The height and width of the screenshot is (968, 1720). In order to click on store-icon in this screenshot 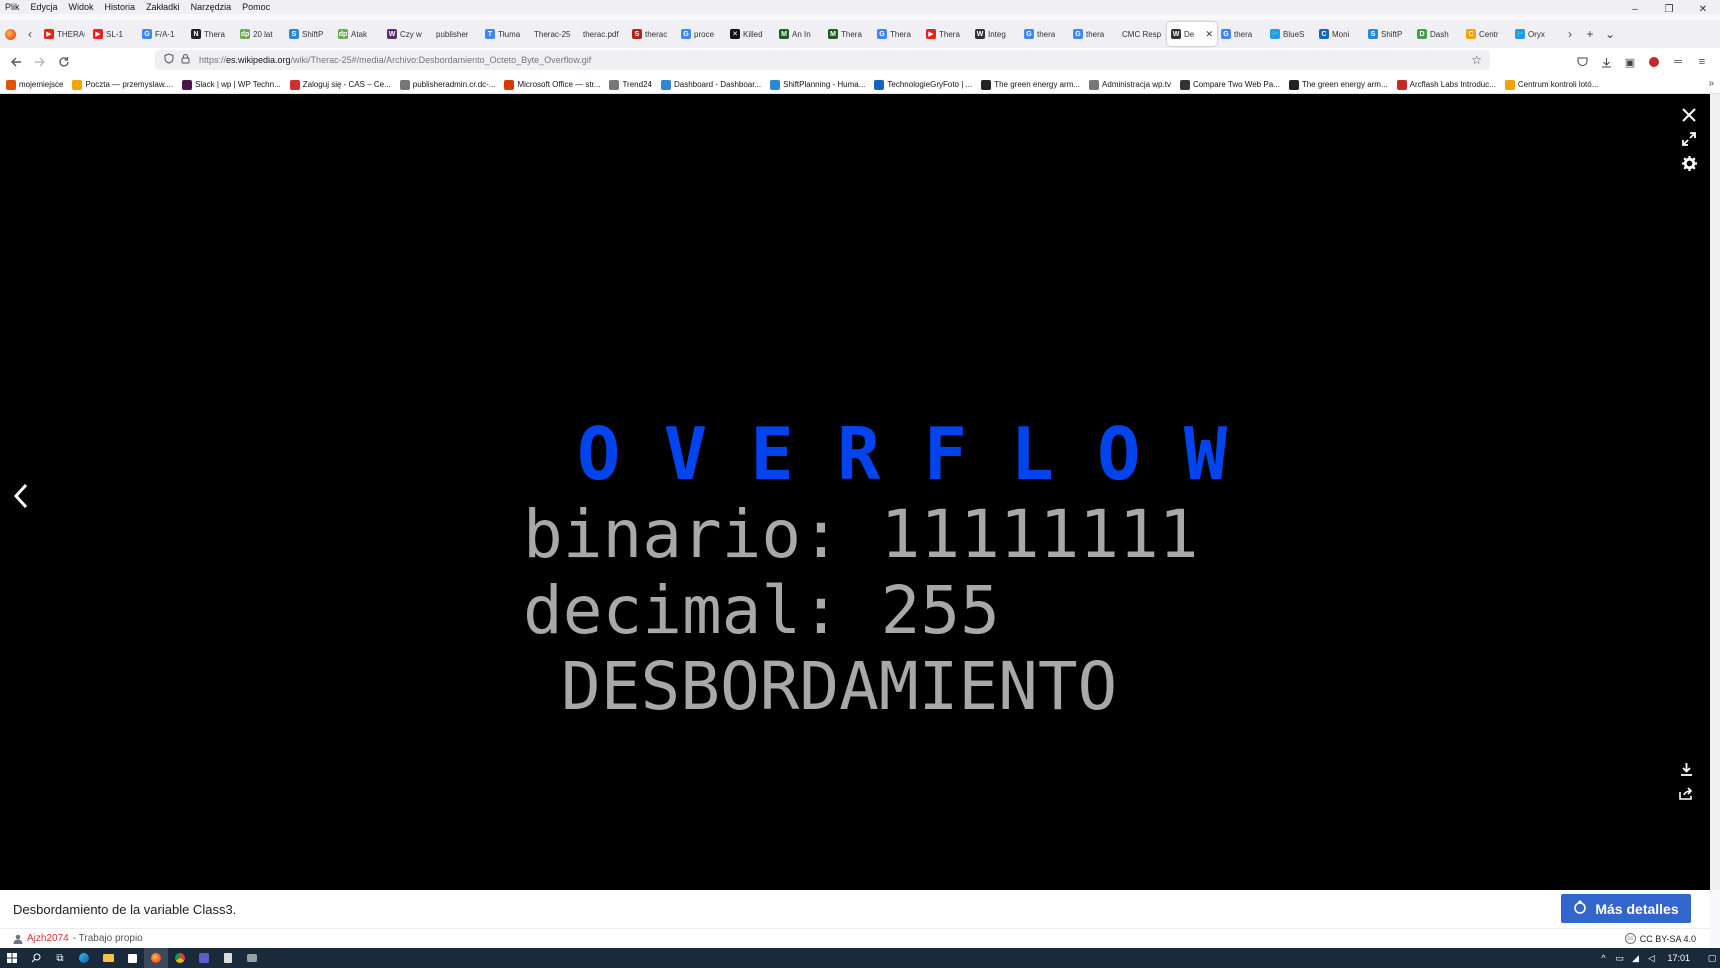, I will do `click(132, 958)`.